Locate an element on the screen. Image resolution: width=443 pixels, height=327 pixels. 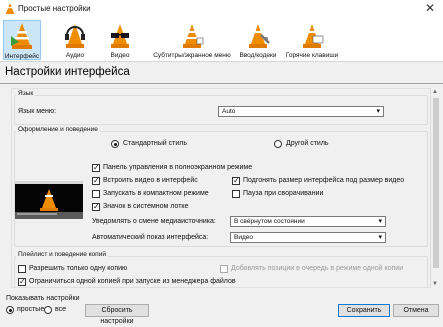
vlc-cone-icon is located at coordinates (10, 9).